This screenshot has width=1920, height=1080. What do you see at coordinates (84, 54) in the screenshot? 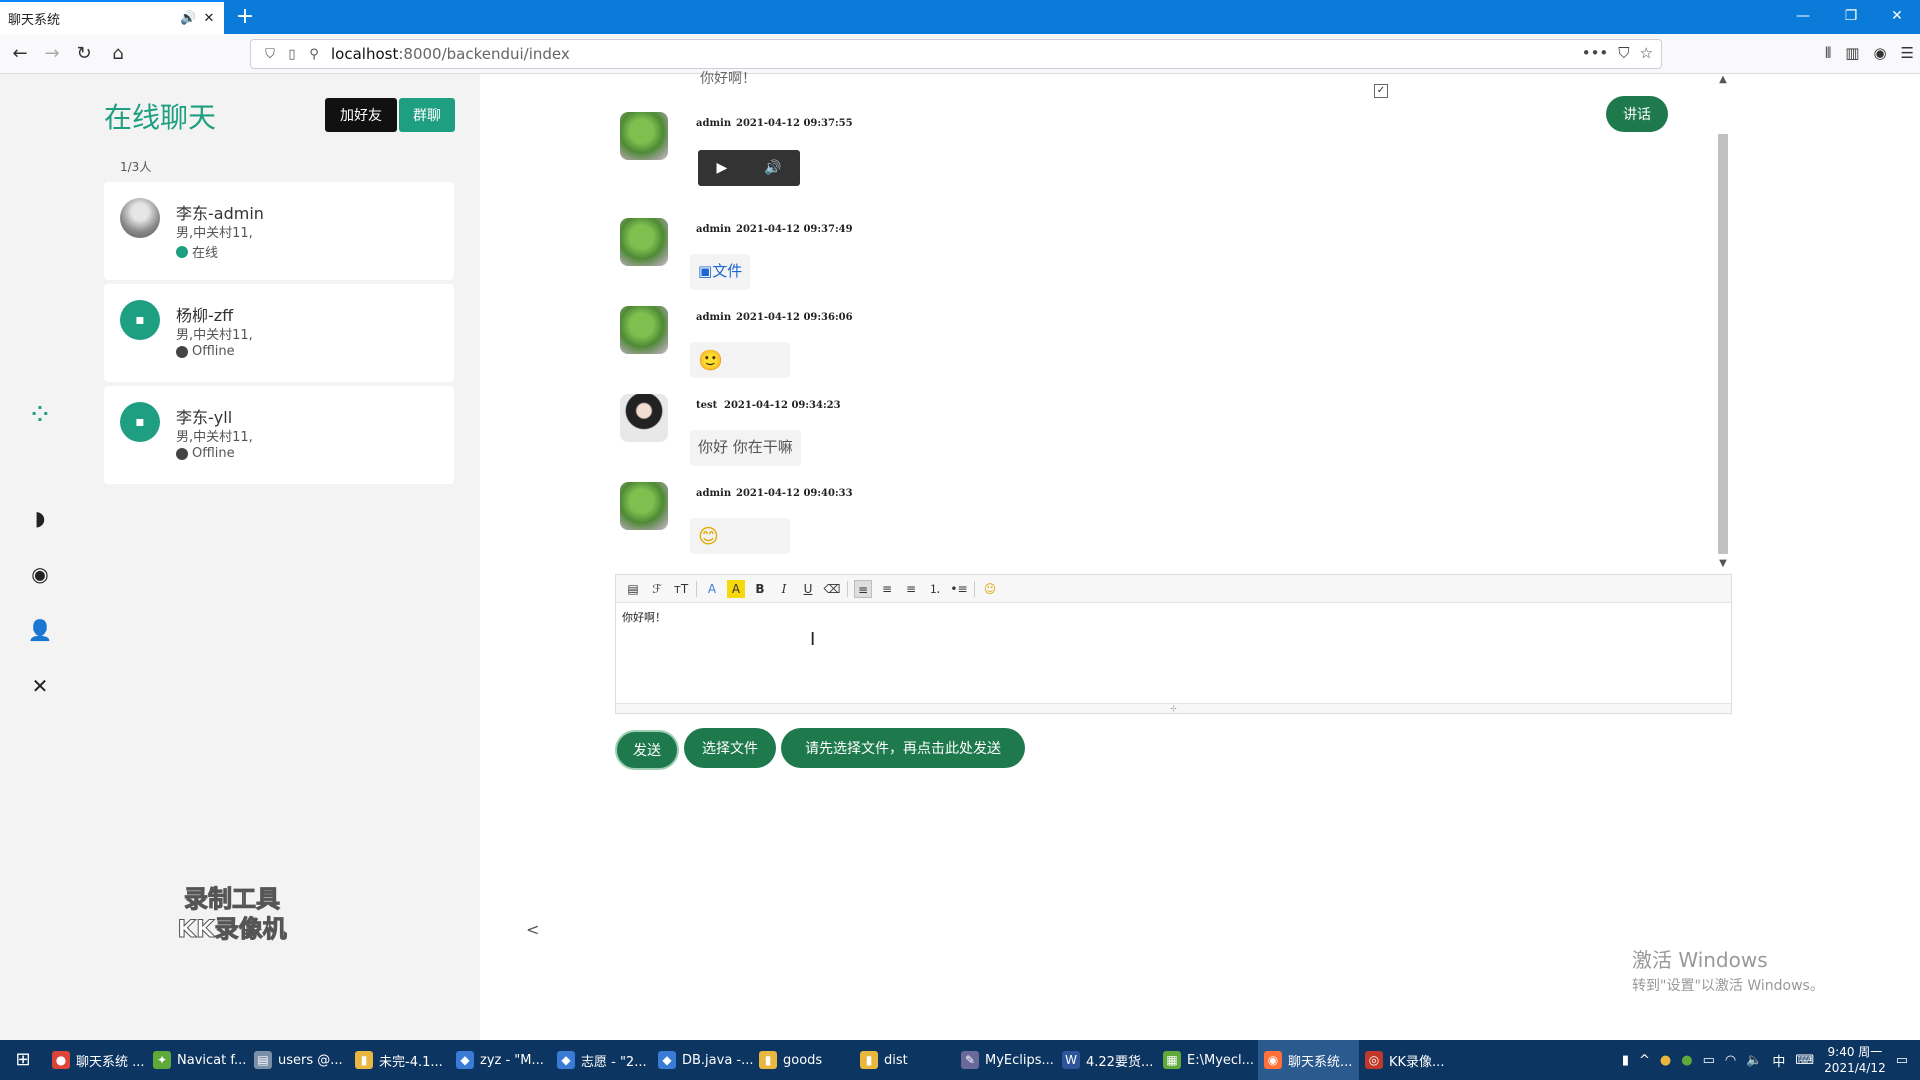
I see `reload-icon: ↻` at bounding box center [84, 54].